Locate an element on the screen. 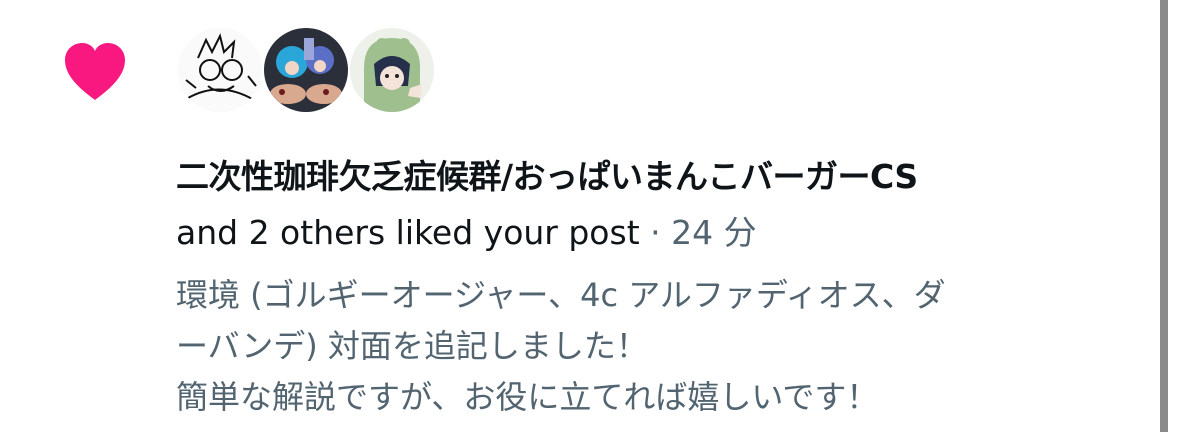 The width and height of the screenshot is (1178, 432). scrollbar is located at coordinates (1164, 216).